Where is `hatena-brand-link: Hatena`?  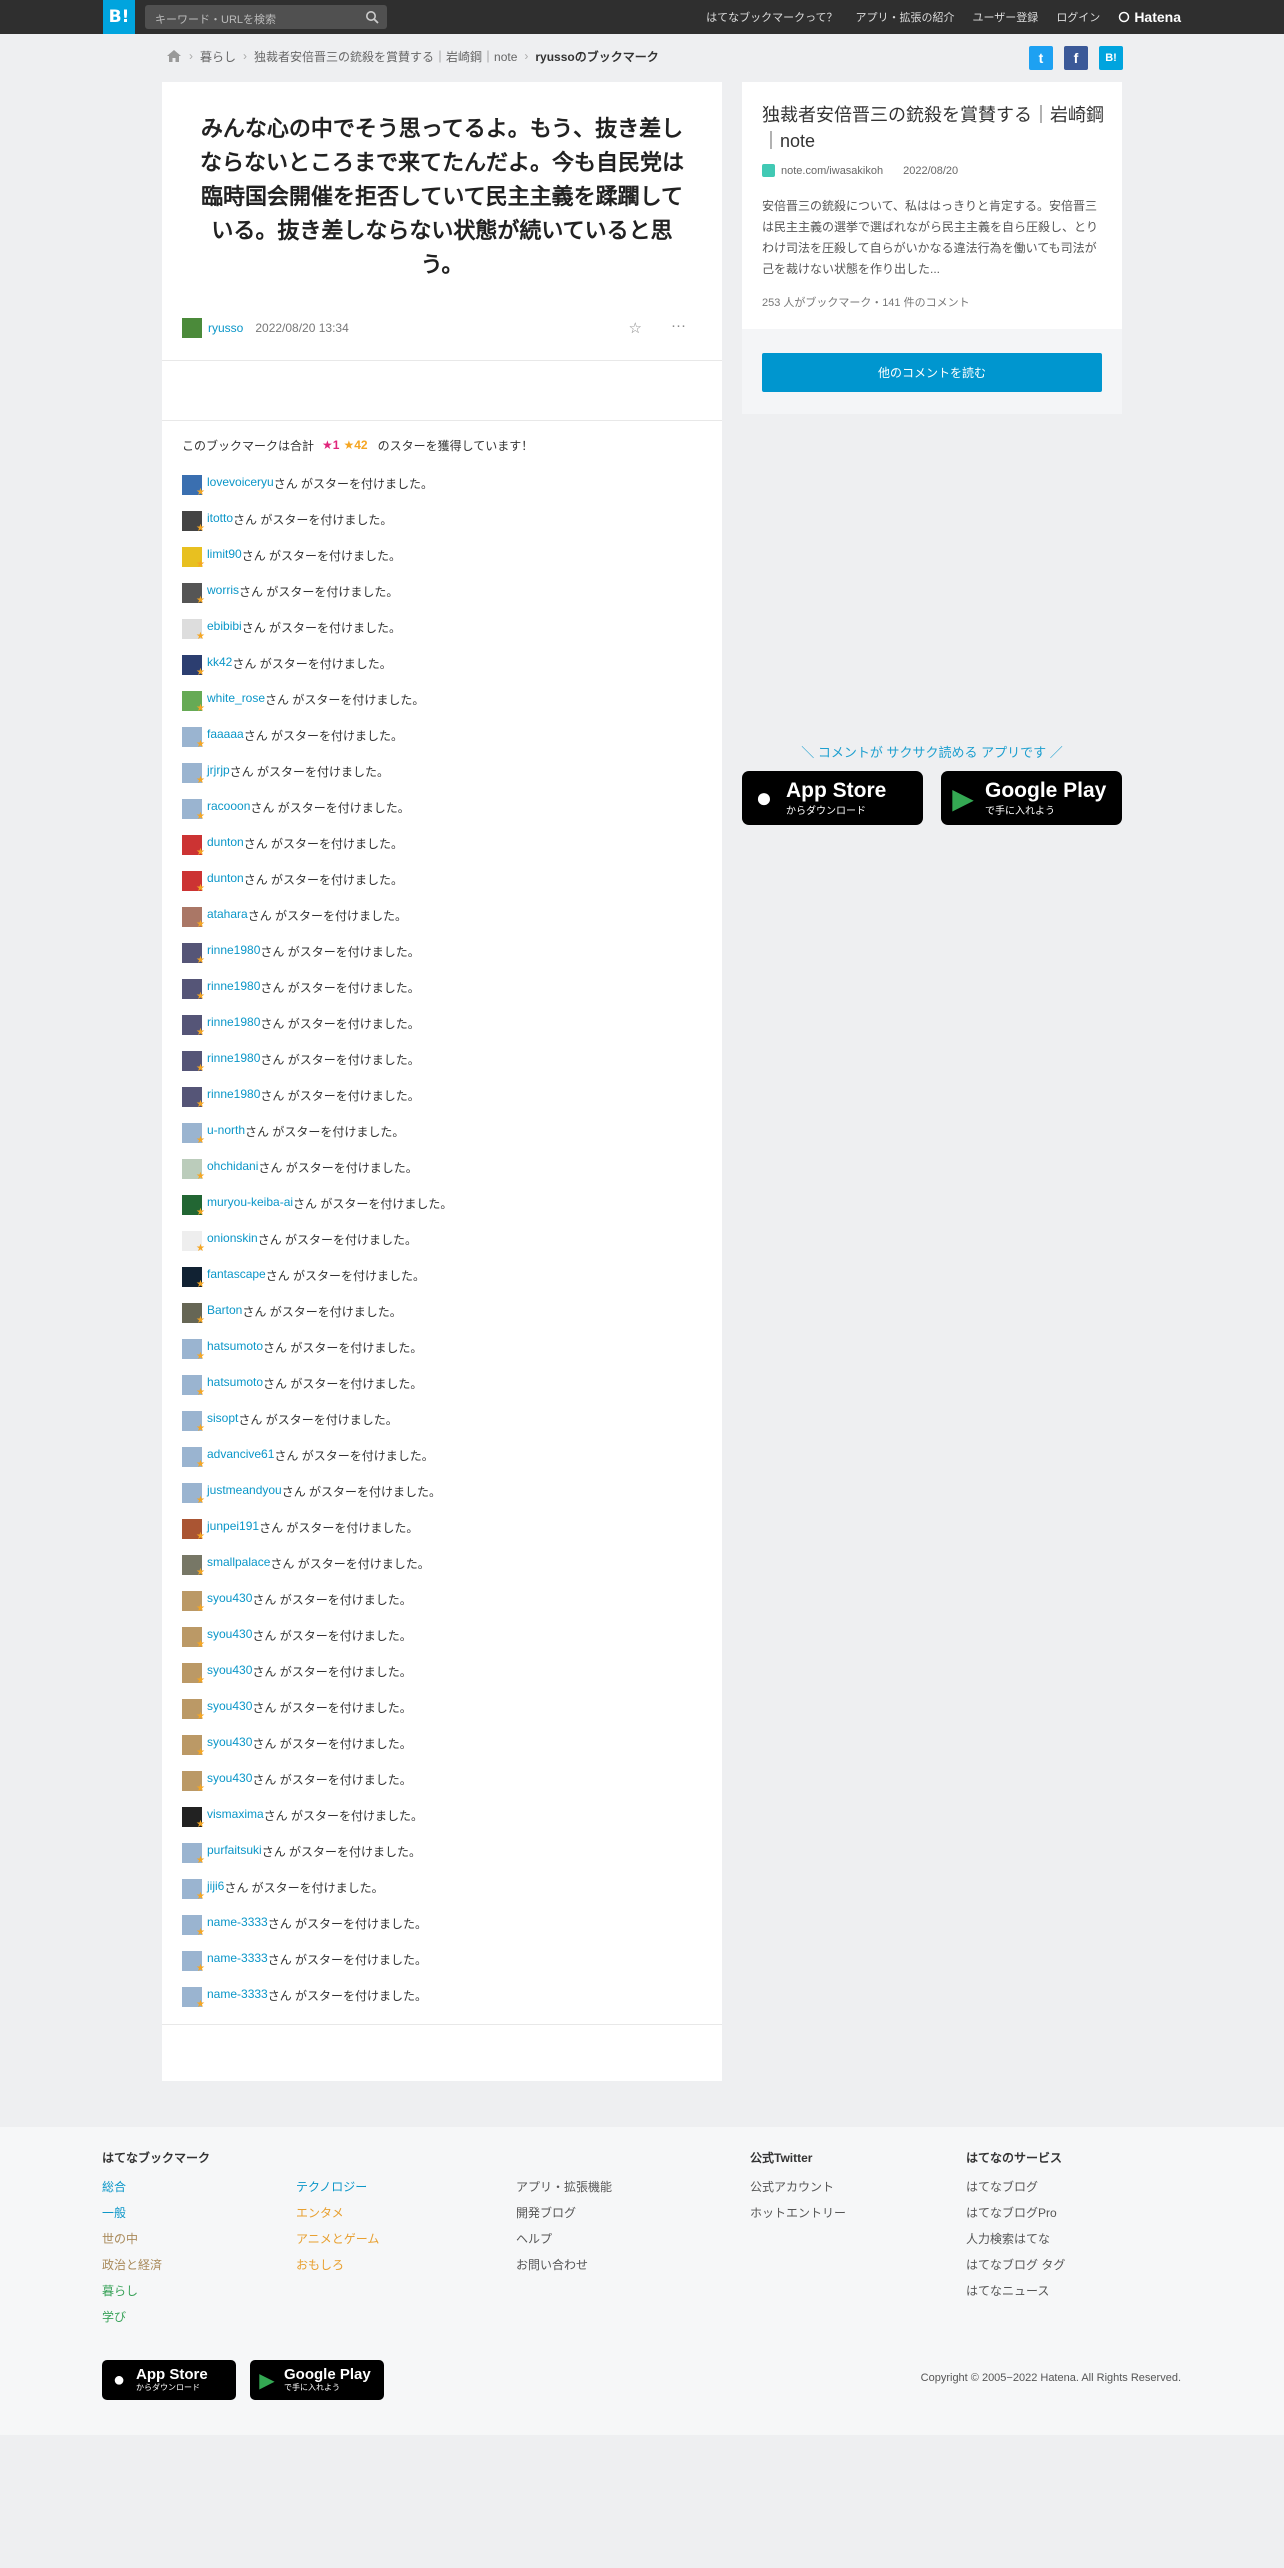 hatena-brand-link: Hatena is located at coordinates (1149, 17).